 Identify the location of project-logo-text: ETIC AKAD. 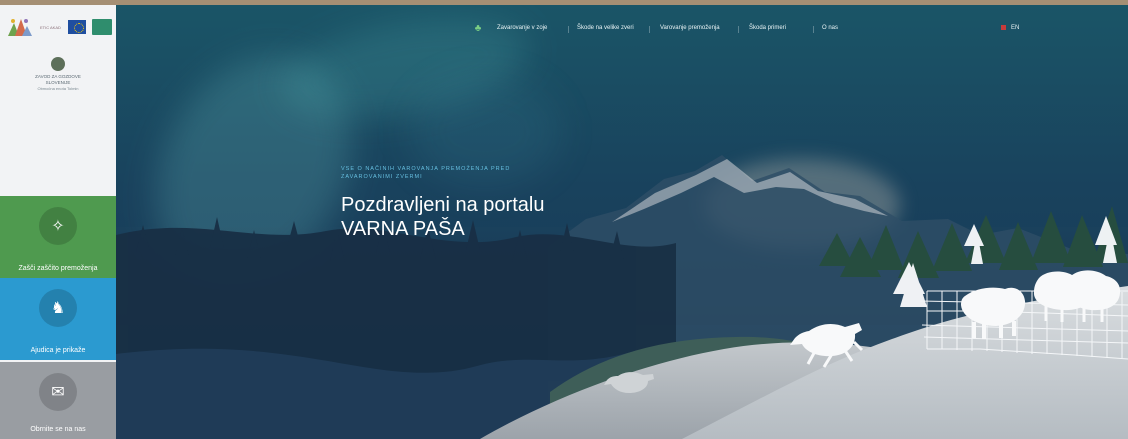
(50, 27).